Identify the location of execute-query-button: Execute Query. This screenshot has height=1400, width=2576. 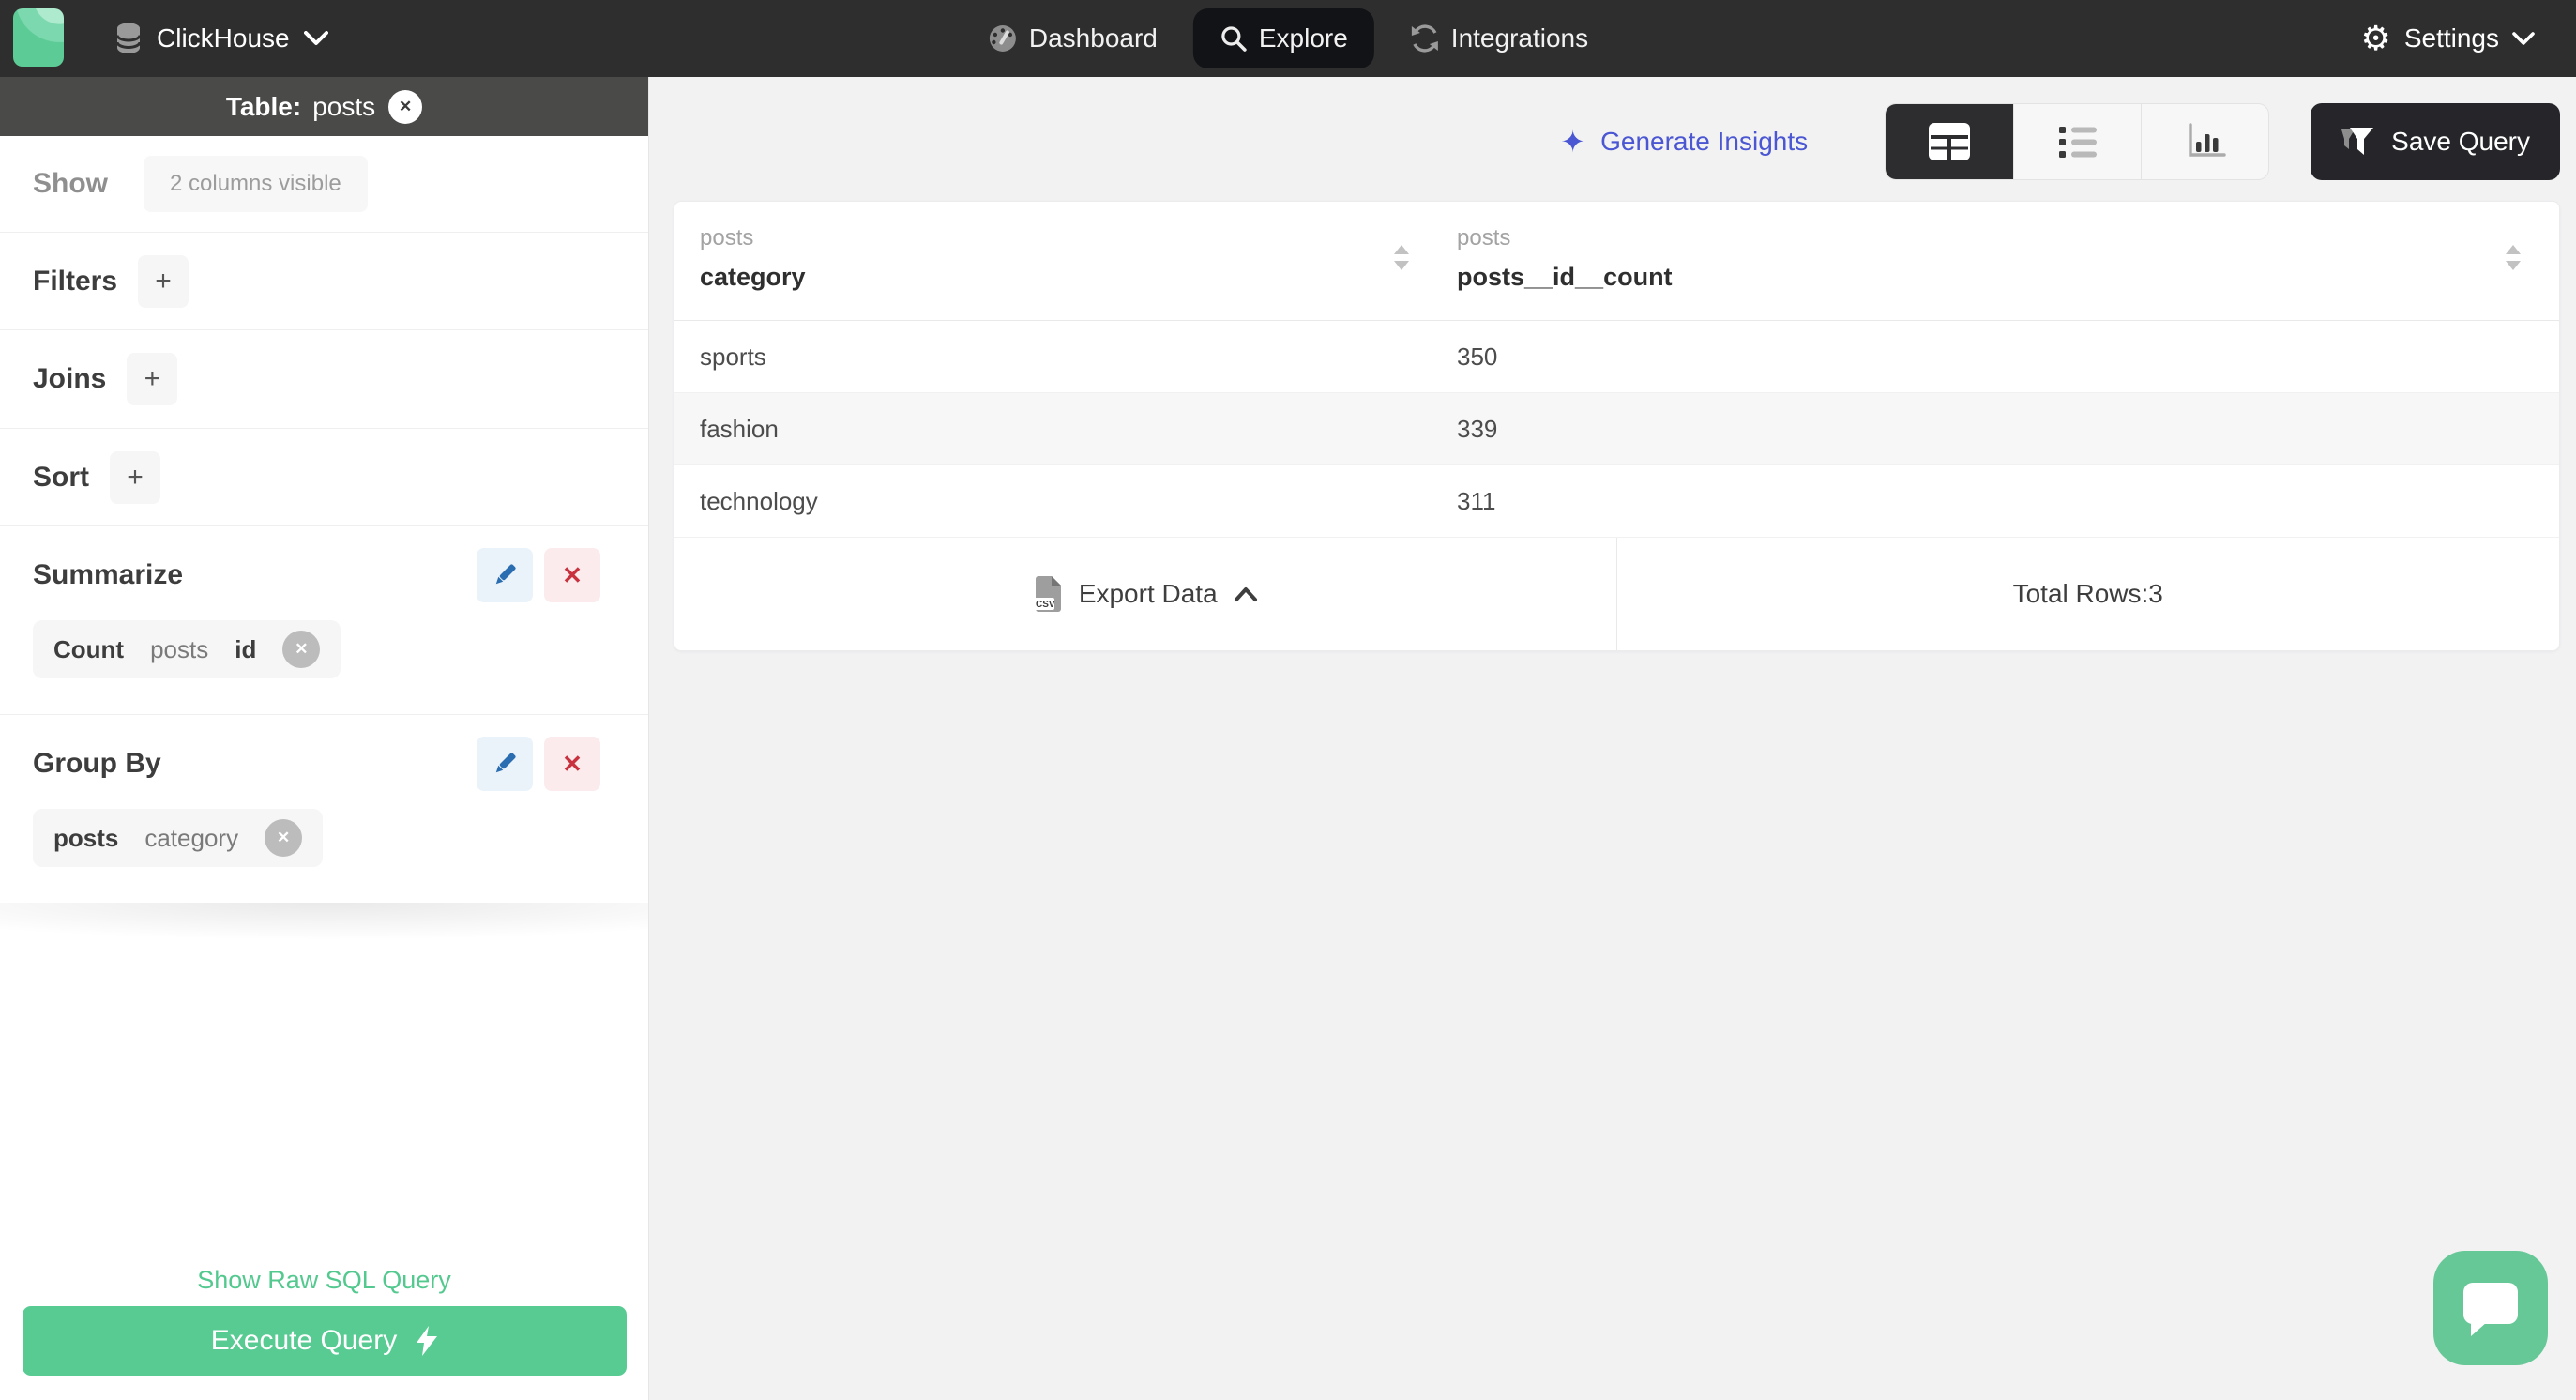
(325, 1341).